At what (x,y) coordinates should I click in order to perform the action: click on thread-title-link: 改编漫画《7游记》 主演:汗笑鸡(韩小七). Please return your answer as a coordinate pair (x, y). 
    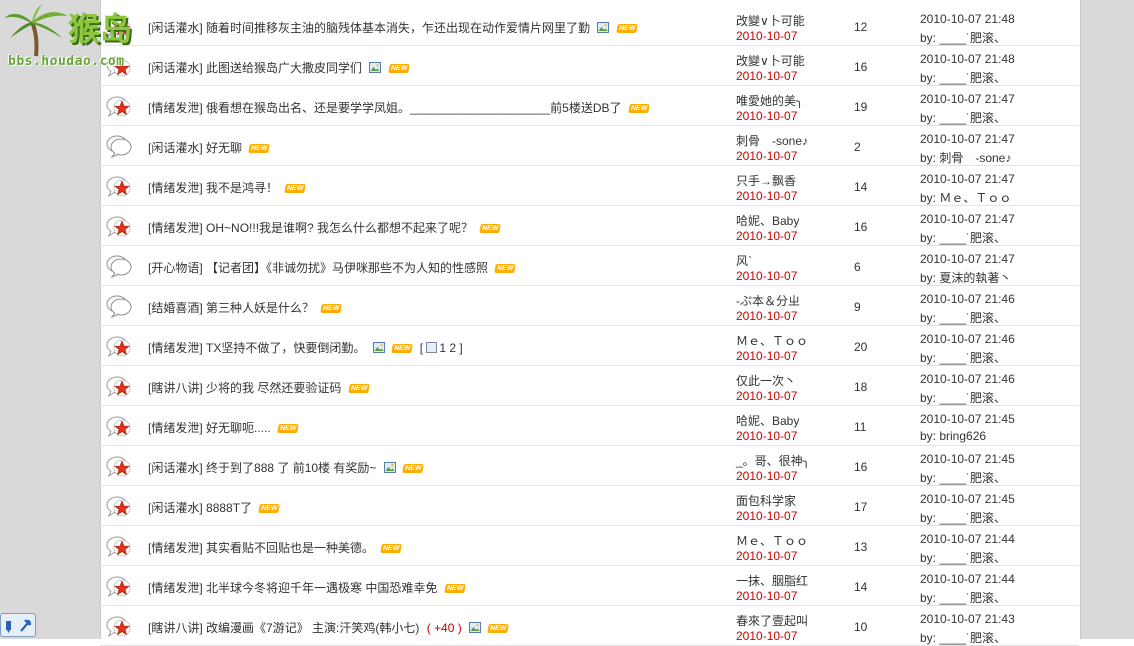
    Looking at the image, I should click on (312, 628).